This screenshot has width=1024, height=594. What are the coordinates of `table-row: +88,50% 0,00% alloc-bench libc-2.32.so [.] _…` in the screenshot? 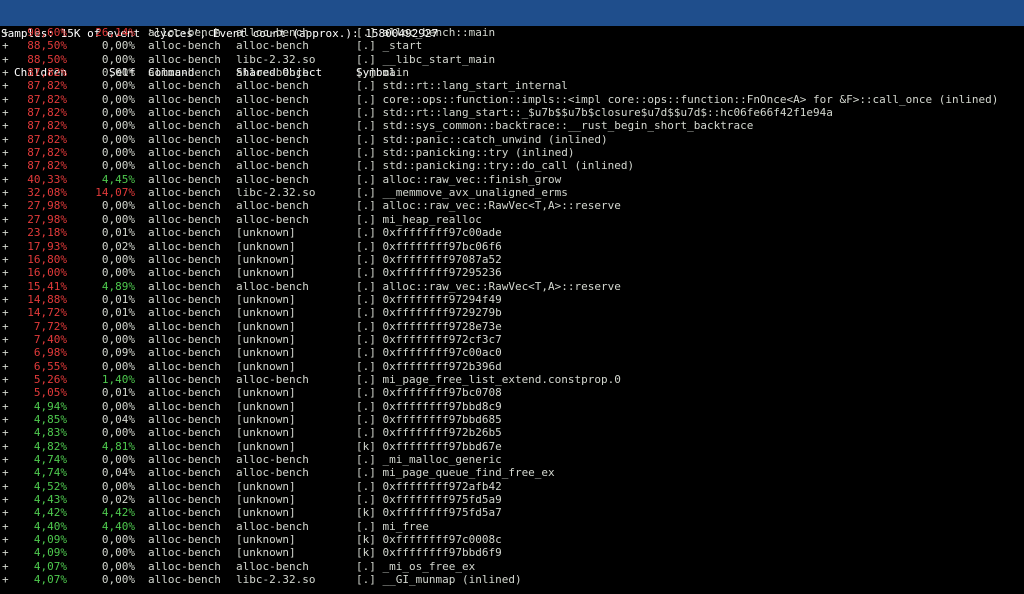 It's located at (512, 59).